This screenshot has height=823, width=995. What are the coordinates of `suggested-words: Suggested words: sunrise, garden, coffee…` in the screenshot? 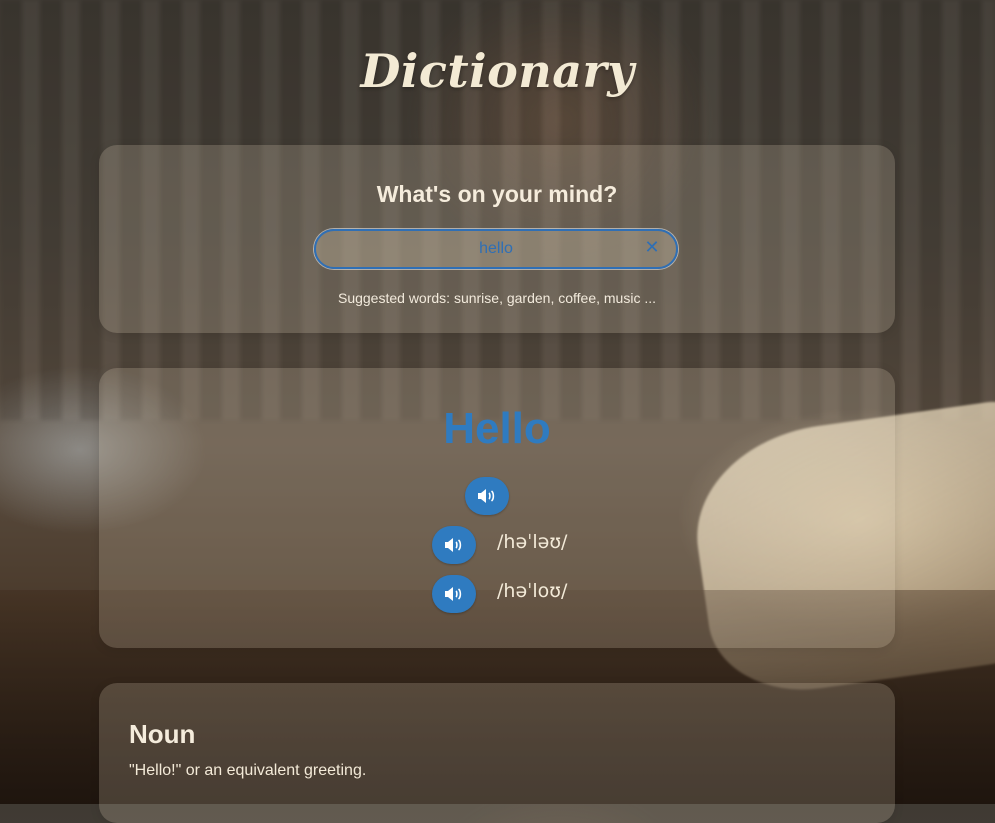 It's located at (497, 298).